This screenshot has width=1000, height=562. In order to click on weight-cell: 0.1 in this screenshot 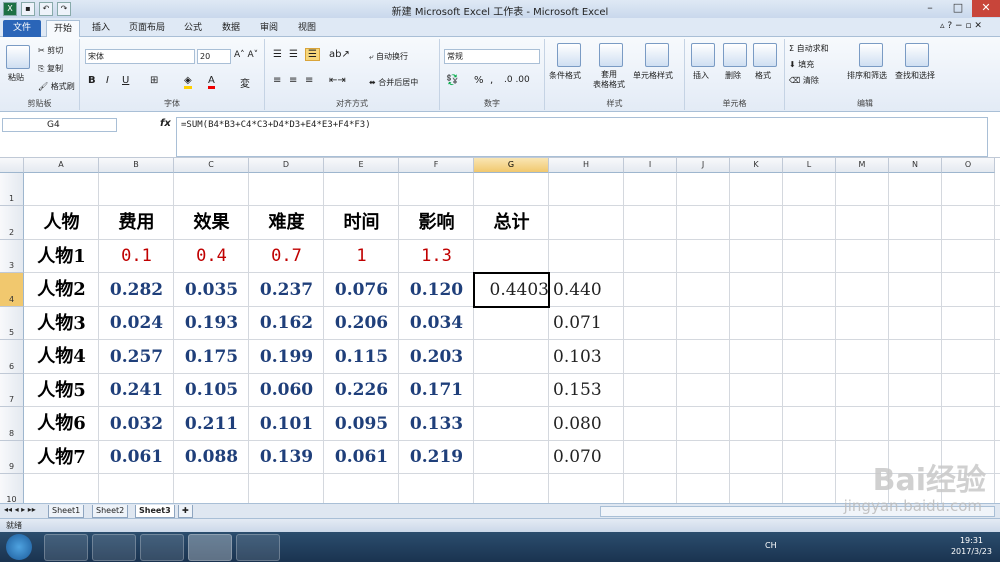, I will do `click(136, 256)`.